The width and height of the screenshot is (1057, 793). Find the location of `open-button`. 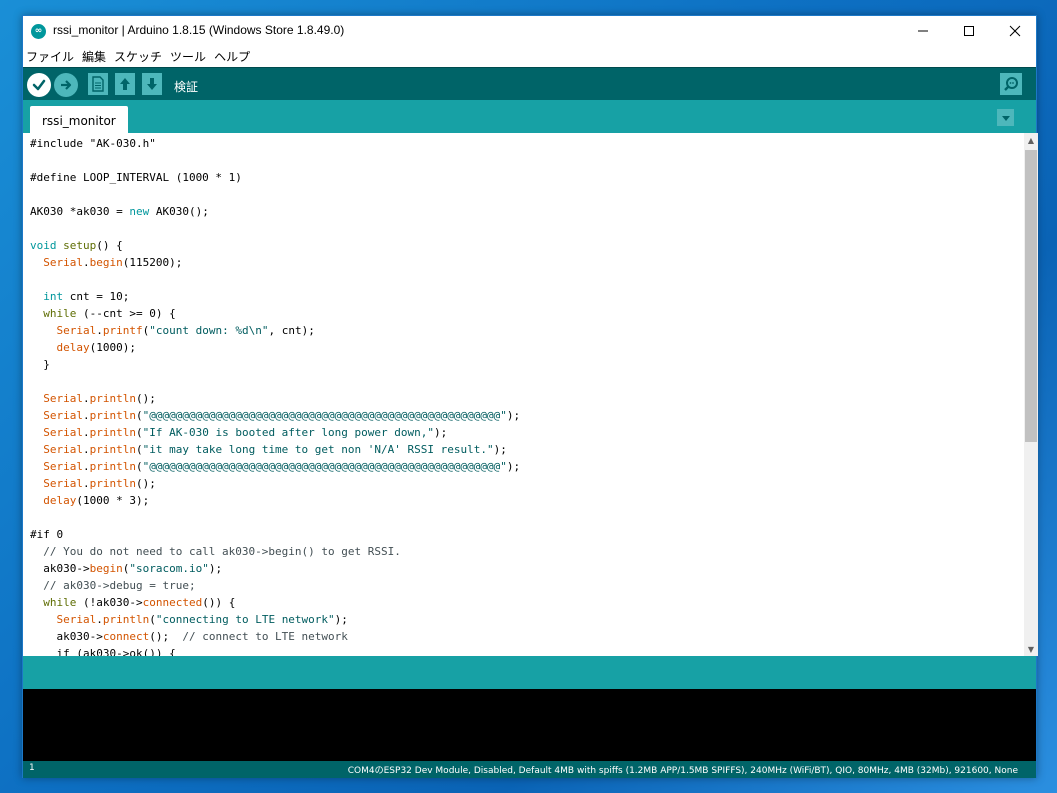

open-button is located at coordinates (125, 84).